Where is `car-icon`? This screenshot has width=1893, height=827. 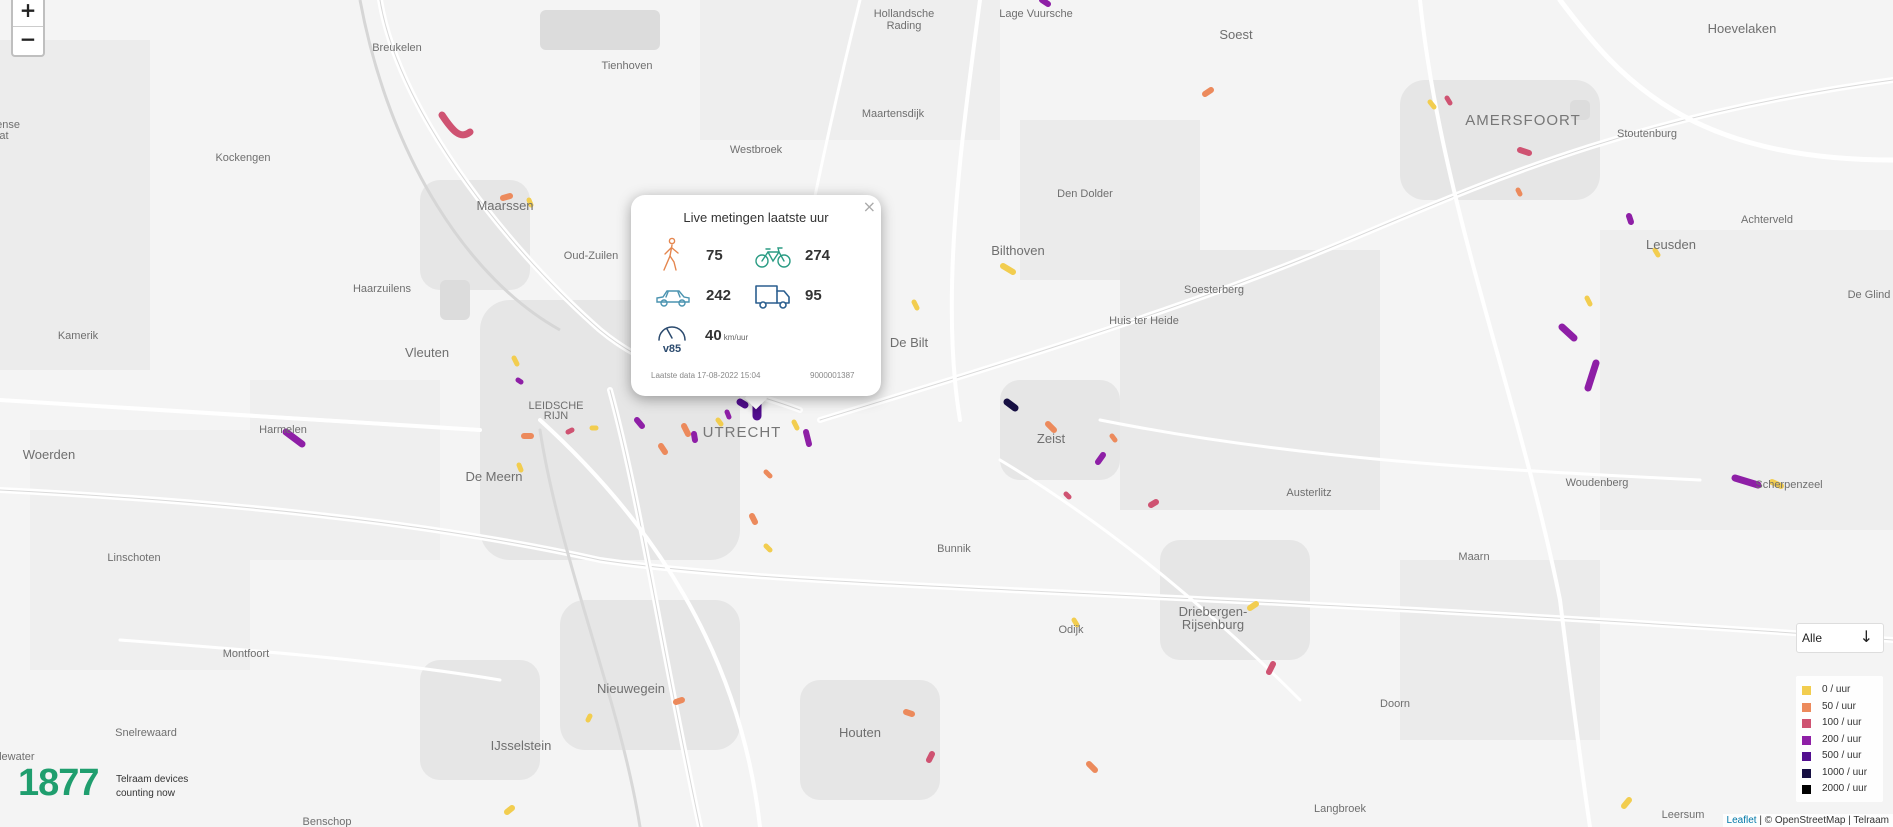
car-icon is located at coordinates (673, 298).